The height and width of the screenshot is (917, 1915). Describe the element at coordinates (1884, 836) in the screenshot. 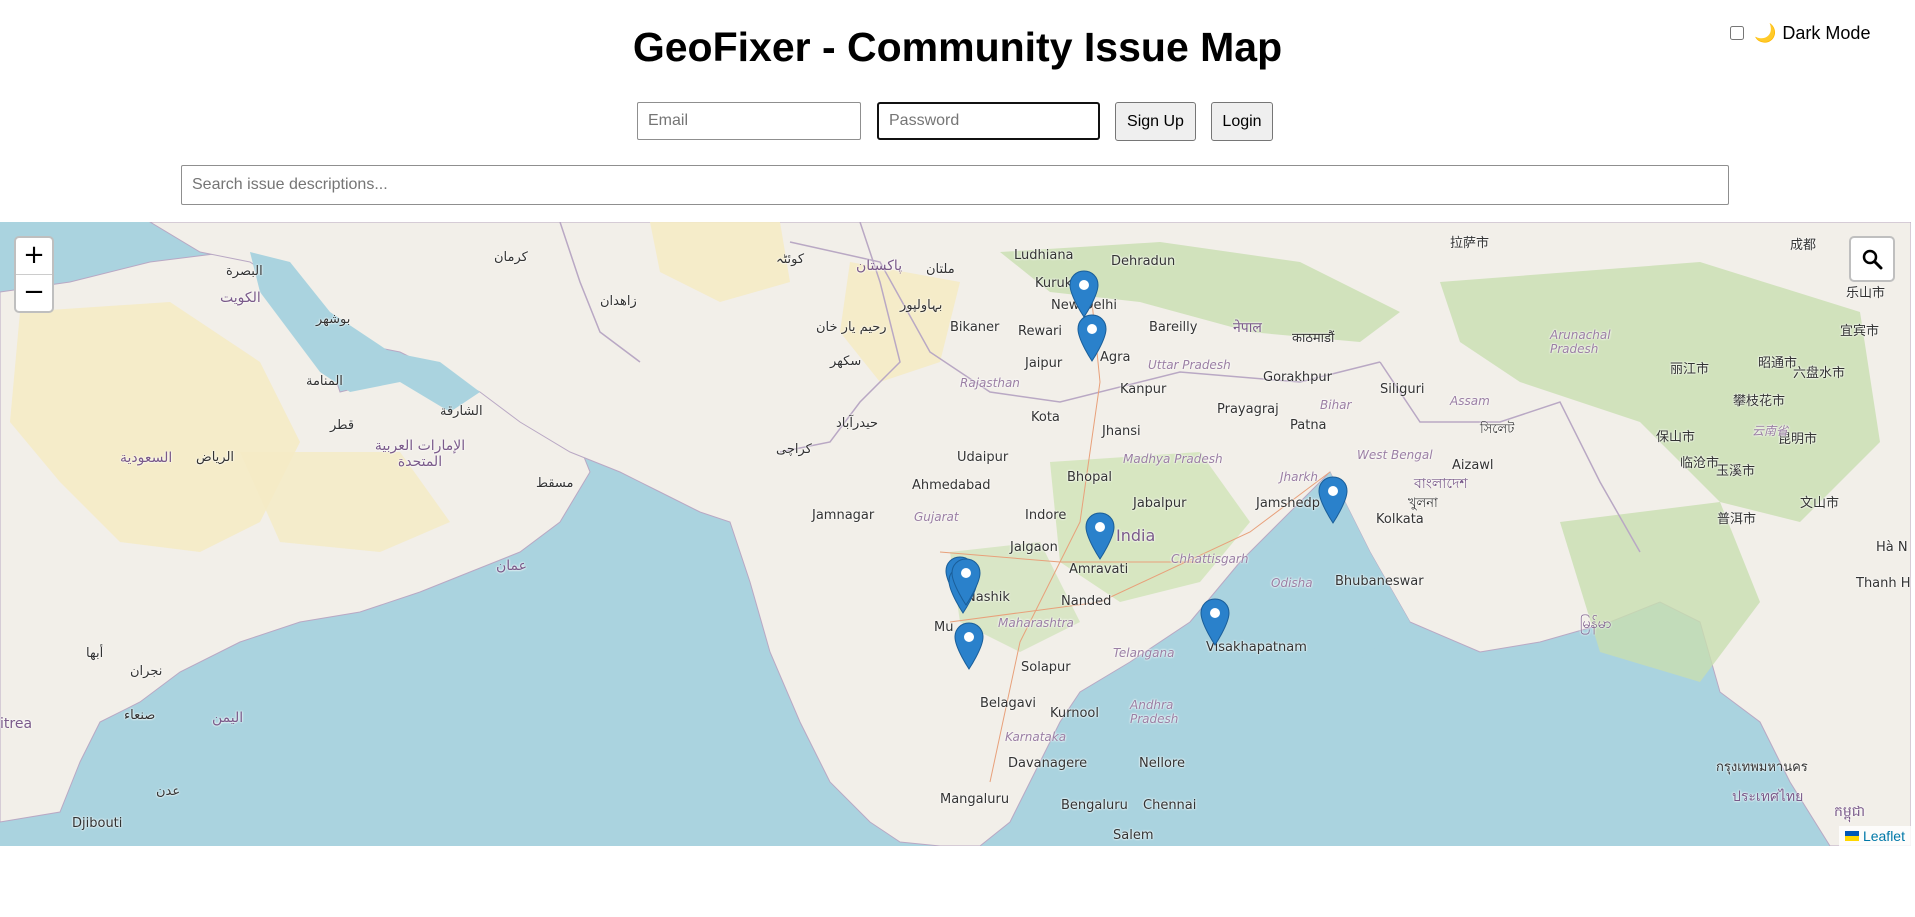

I see `leaflet-link: Leaflet` at that location.